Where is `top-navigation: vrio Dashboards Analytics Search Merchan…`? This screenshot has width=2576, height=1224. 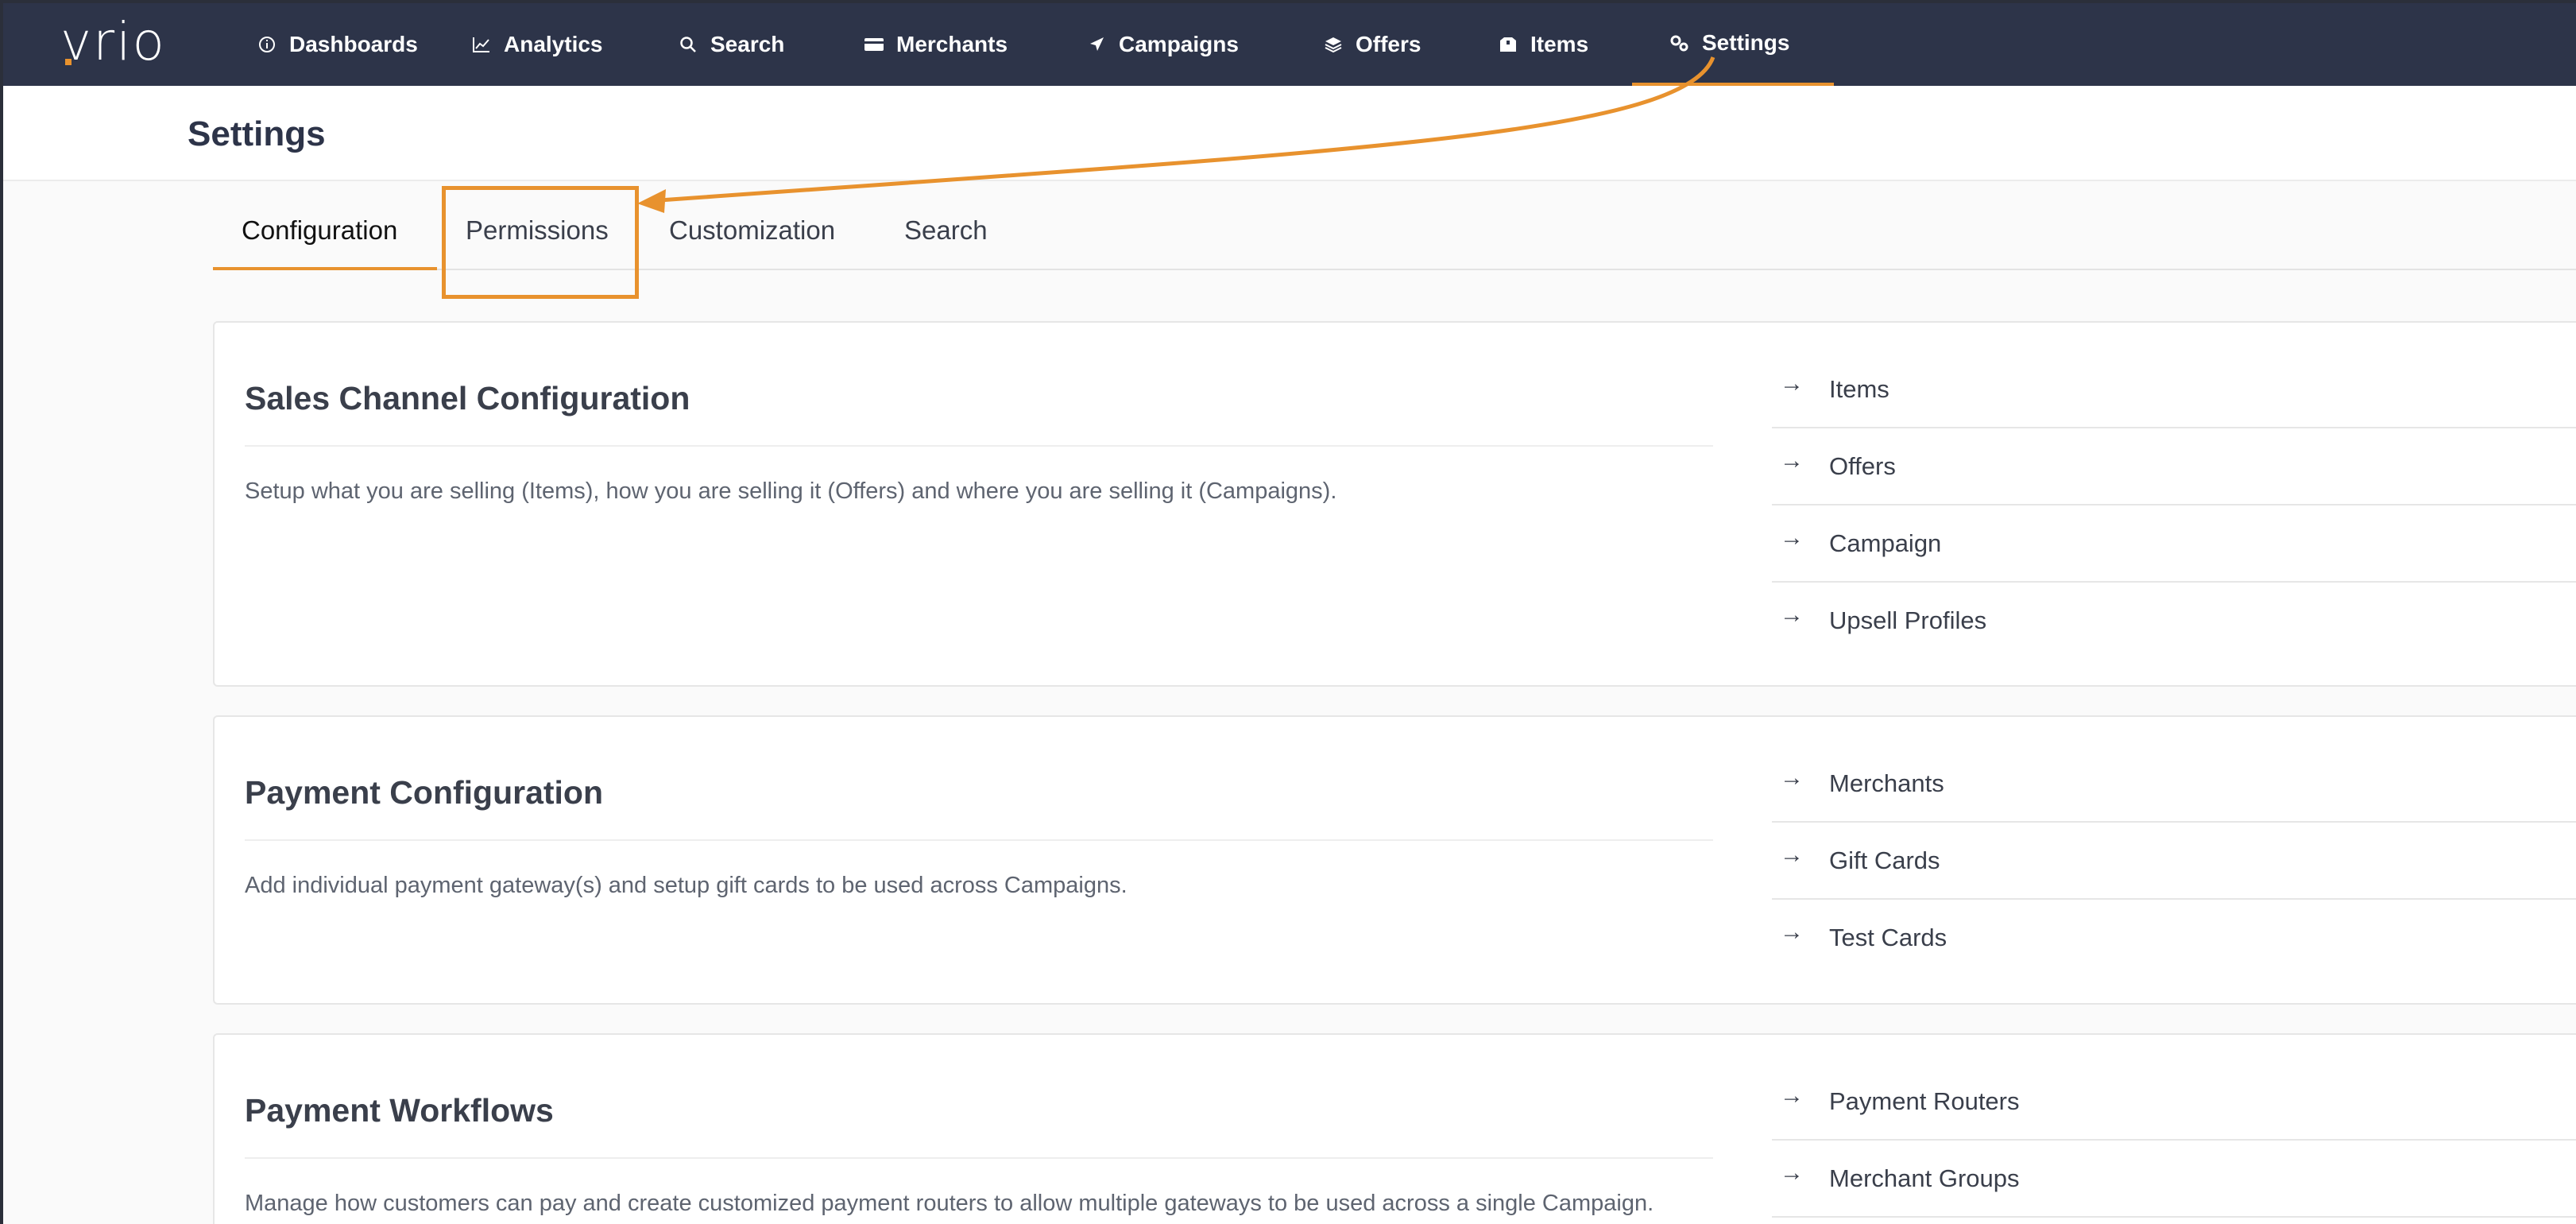 top-navigation: vrio Dashboards Analytics Search Merchan… is located at coordinates (1289, 44).